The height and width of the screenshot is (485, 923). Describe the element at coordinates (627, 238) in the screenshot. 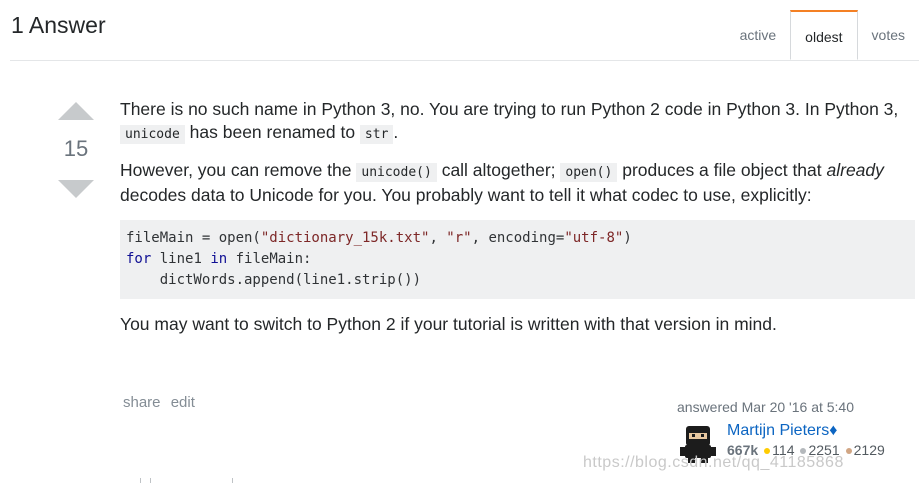

I see `code-token: )` at that location.